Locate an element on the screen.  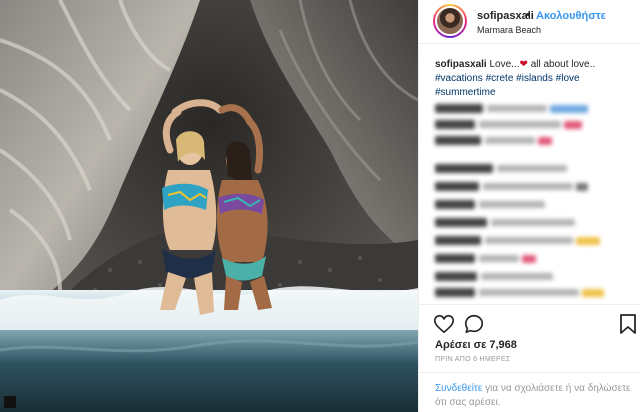
hashtag-summertime: #summertime is located at coordinates (465, 92).